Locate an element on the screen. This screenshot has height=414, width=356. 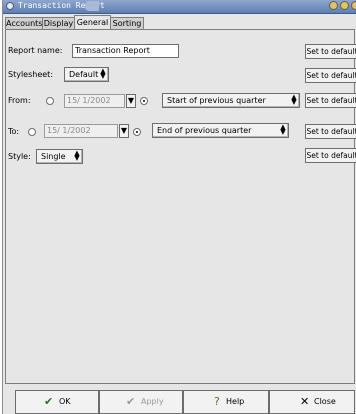
style-value: Single is located at coordinates (53, 156).